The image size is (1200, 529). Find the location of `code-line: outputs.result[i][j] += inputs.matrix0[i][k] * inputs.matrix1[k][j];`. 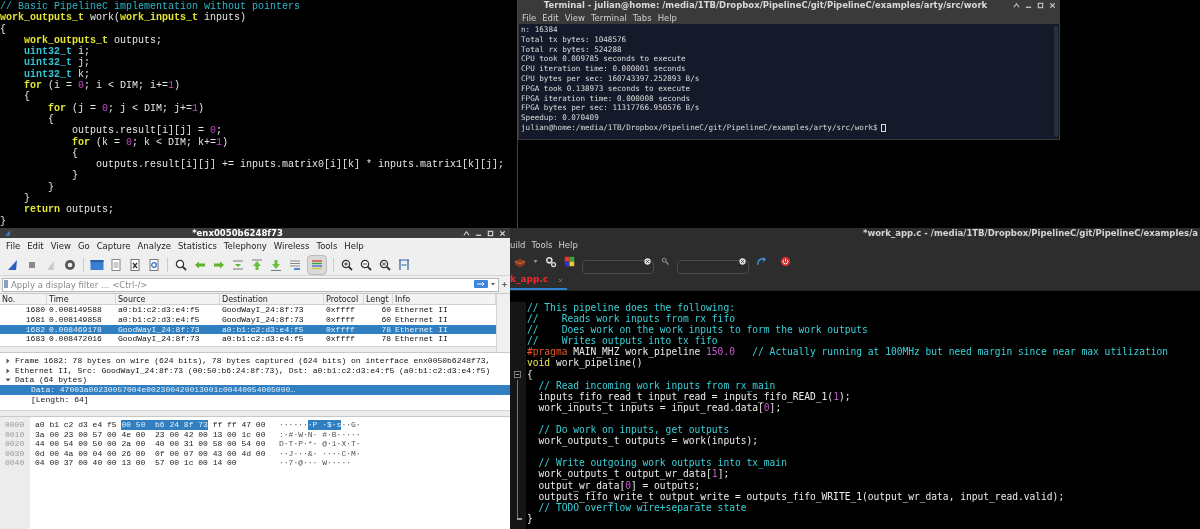

code-line: outputs.result[i][j] += inputs.matrix0[i][k] * inputs.matrix1[k][j]; is located at coordinates (300, 165).